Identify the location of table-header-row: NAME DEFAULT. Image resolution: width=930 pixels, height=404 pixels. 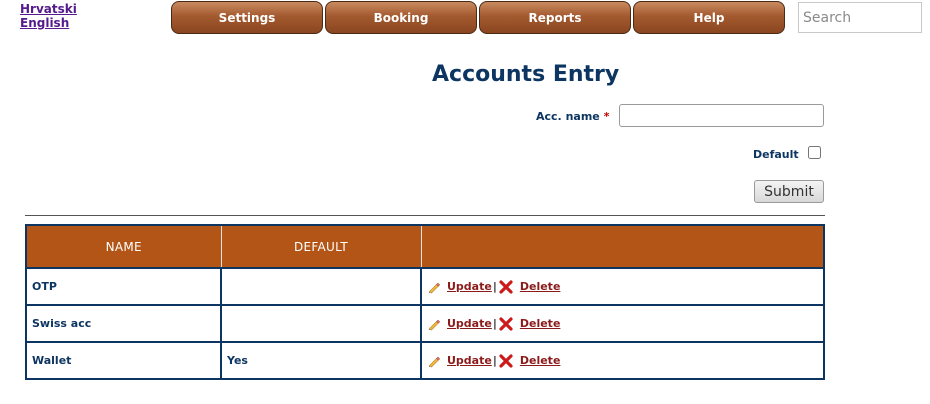
(425, 246).